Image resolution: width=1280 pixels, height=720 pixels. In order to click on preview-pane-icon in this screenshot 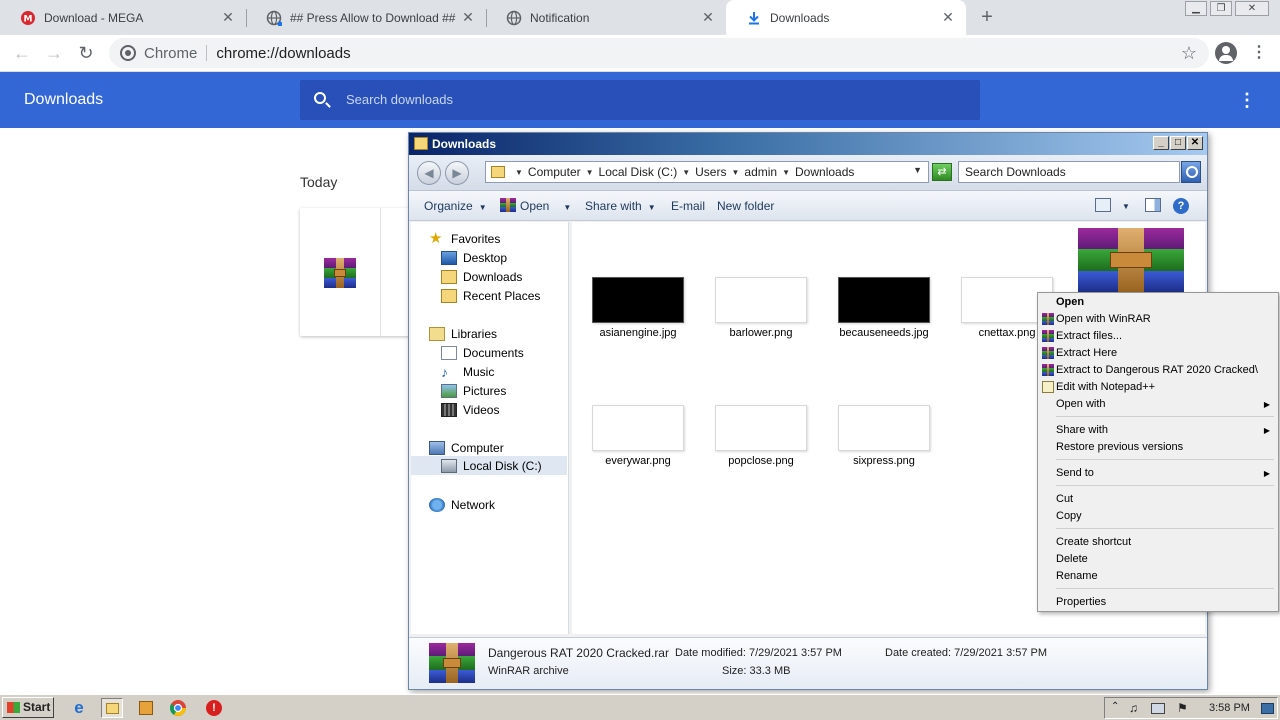, I will do `click(1153, 205)`.